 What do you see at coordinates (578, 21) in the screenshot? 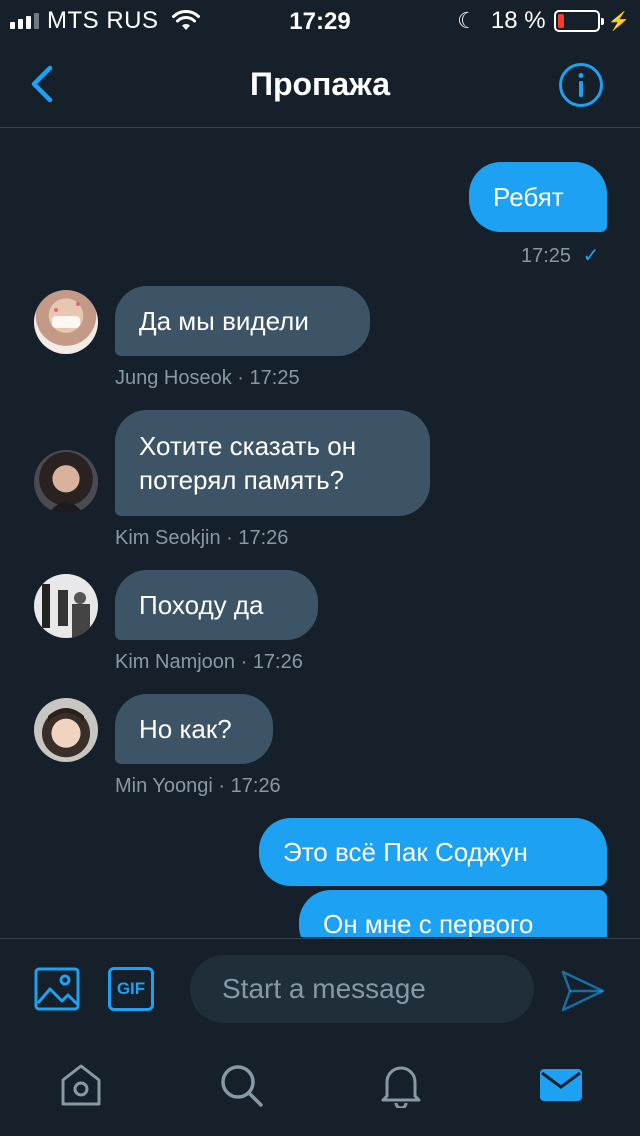
I see `battery-icon` at bounding box center [578, 21].